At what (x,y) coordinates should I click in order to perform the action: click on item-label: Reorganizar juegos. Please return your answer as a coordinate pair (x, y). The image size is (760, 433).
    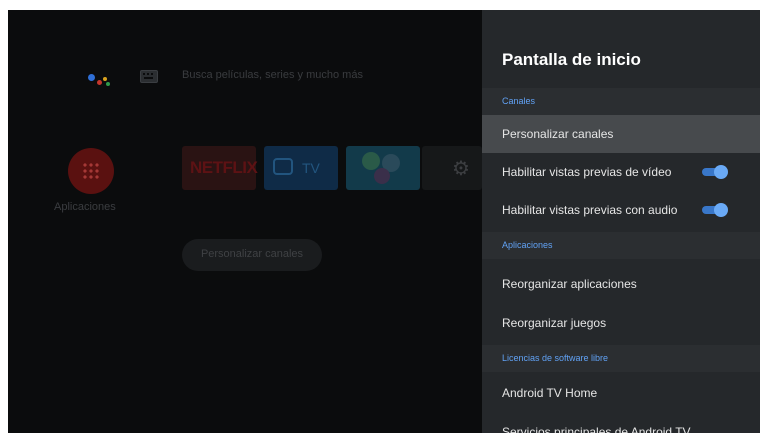
    Looking at the image, I should click on (554, 323).